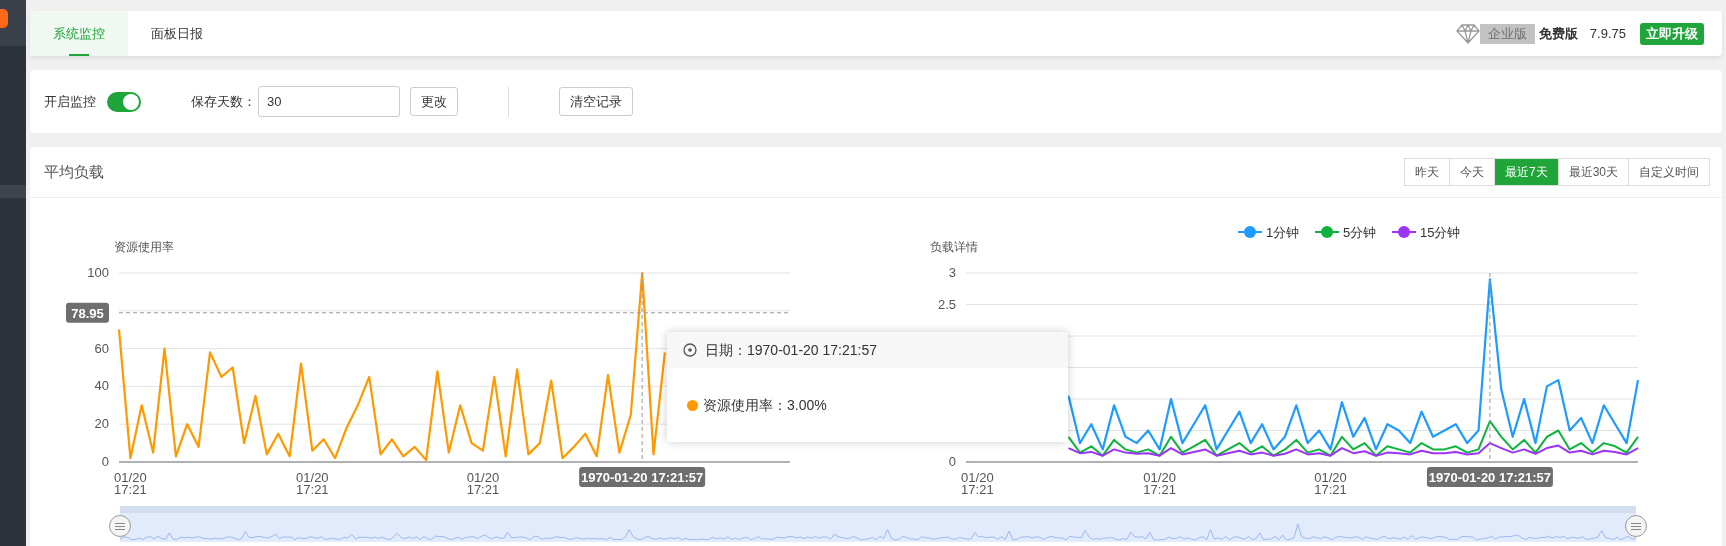 The image size is (1726, 546). I want to click on zoom-slider, so click(878, 524).